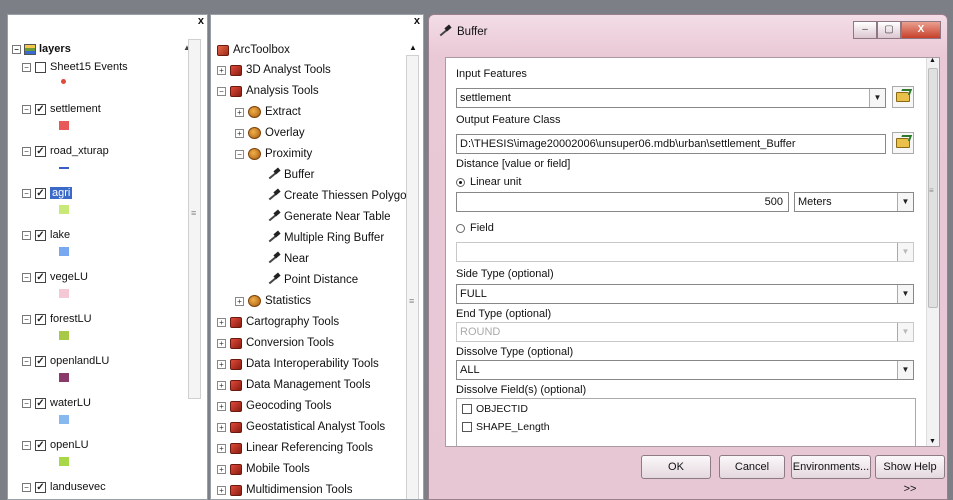  What do you see at coordinates (671, 98) in the screenshot?
I see `input-features-select: settlement ▼` at bounding box center [671, 98].